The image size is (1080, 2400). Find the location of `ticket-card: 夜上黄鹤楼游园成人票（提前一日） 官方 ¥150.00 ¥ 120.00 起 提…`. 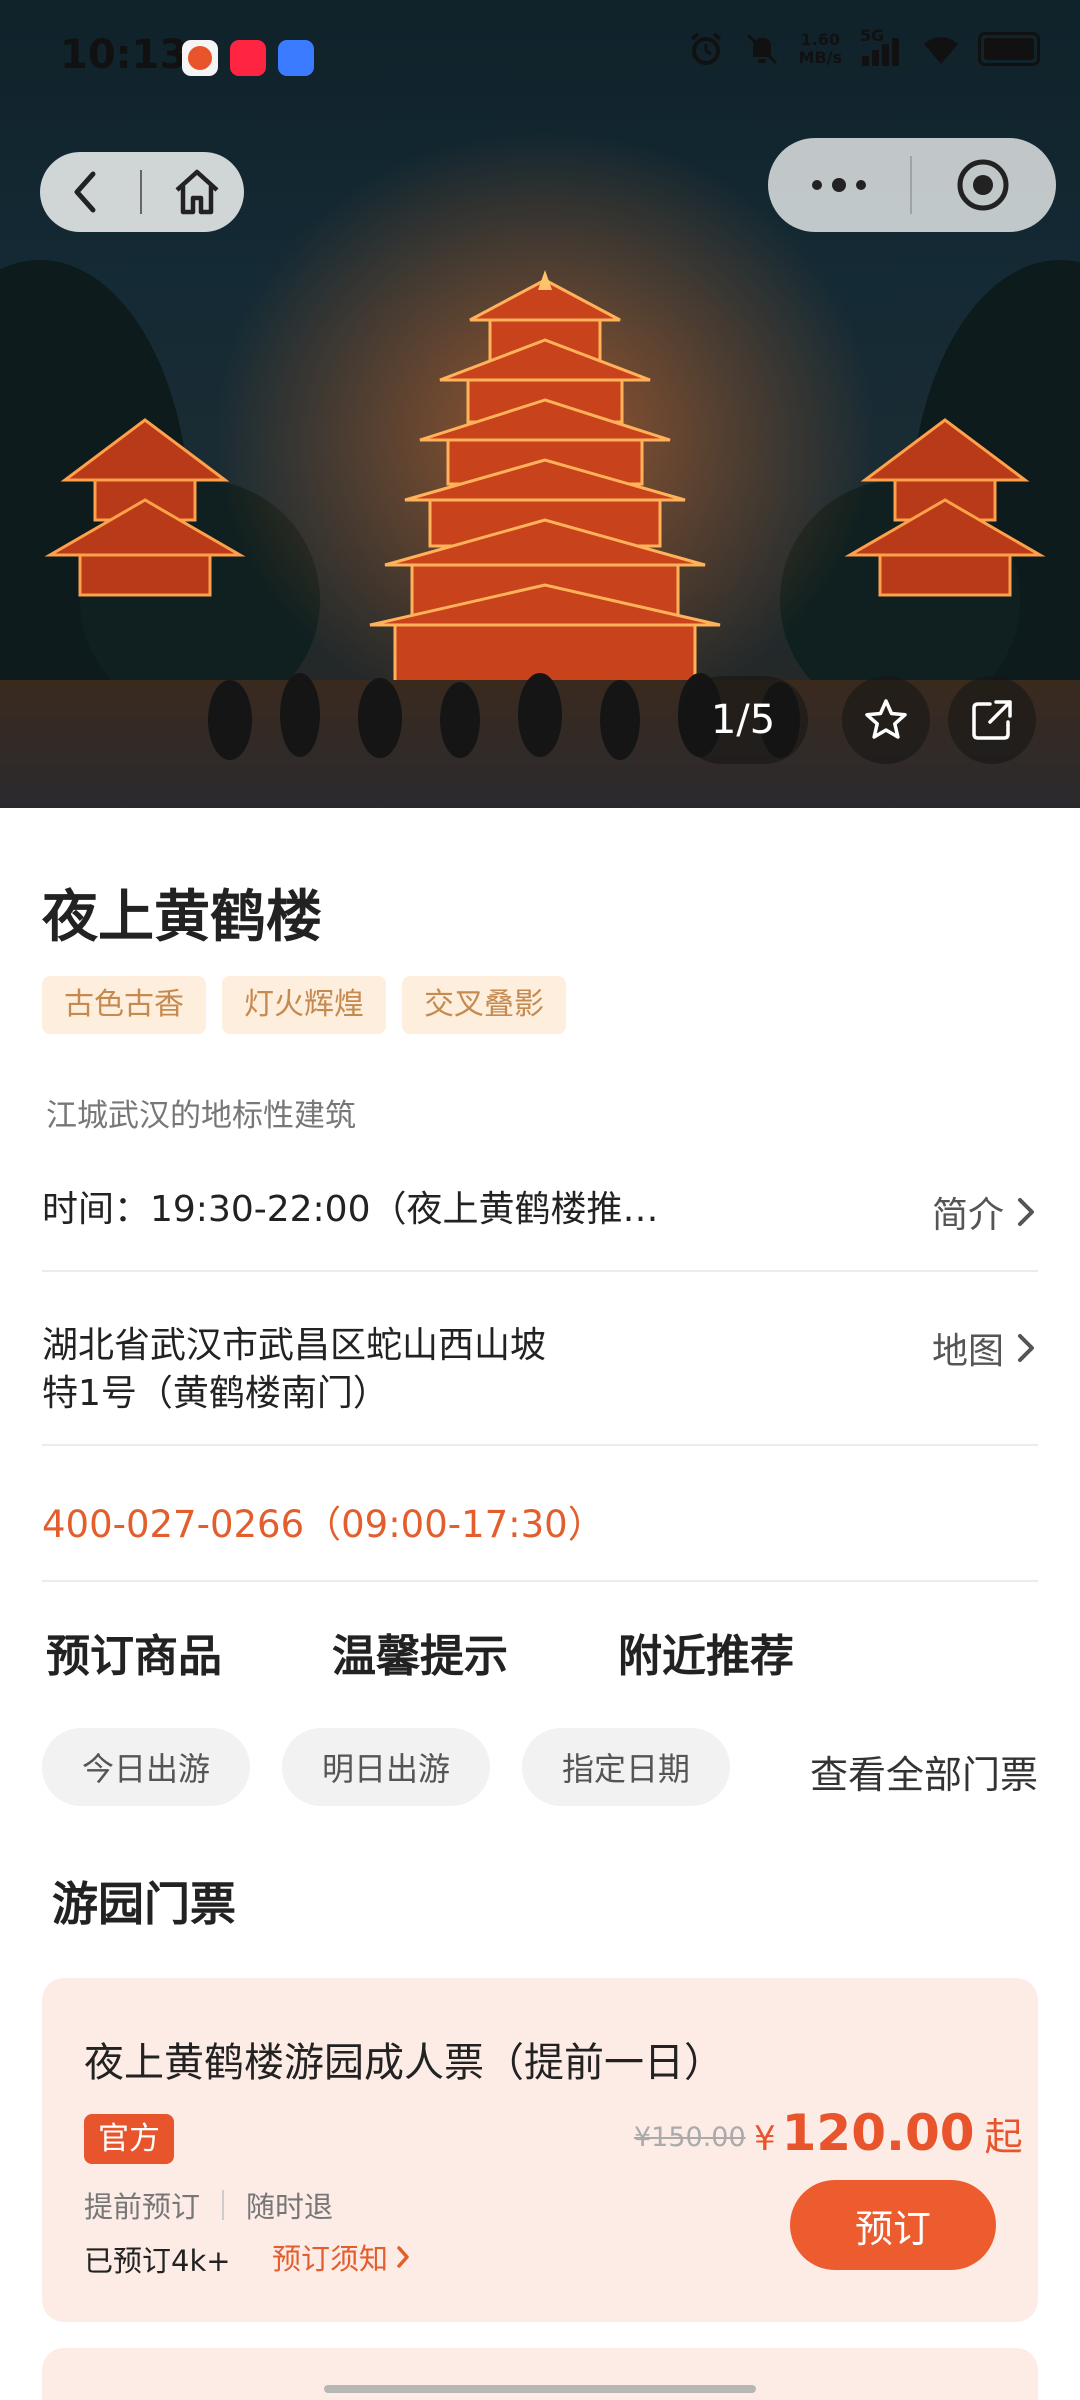

ticket-card: 夜上黄鹤楼游园成人票（提前一日） 官方 ¥150.00 ¥ 120.00 起 提… is located at coordinates (540, 2150).